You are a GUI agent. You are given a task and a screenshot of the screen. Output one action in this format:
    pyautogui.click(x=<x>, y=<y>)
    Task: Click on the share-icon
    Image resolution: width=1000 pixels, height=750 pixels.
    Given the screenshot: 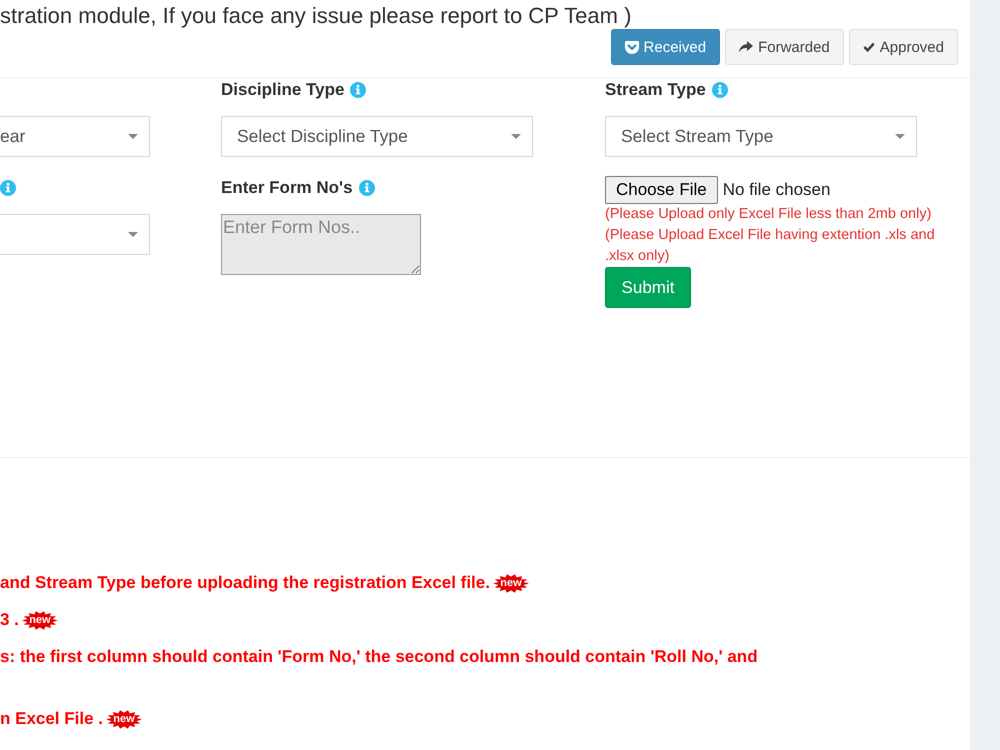 What is the action you would take?
    pyautogui.click(x=746, y=47)
    